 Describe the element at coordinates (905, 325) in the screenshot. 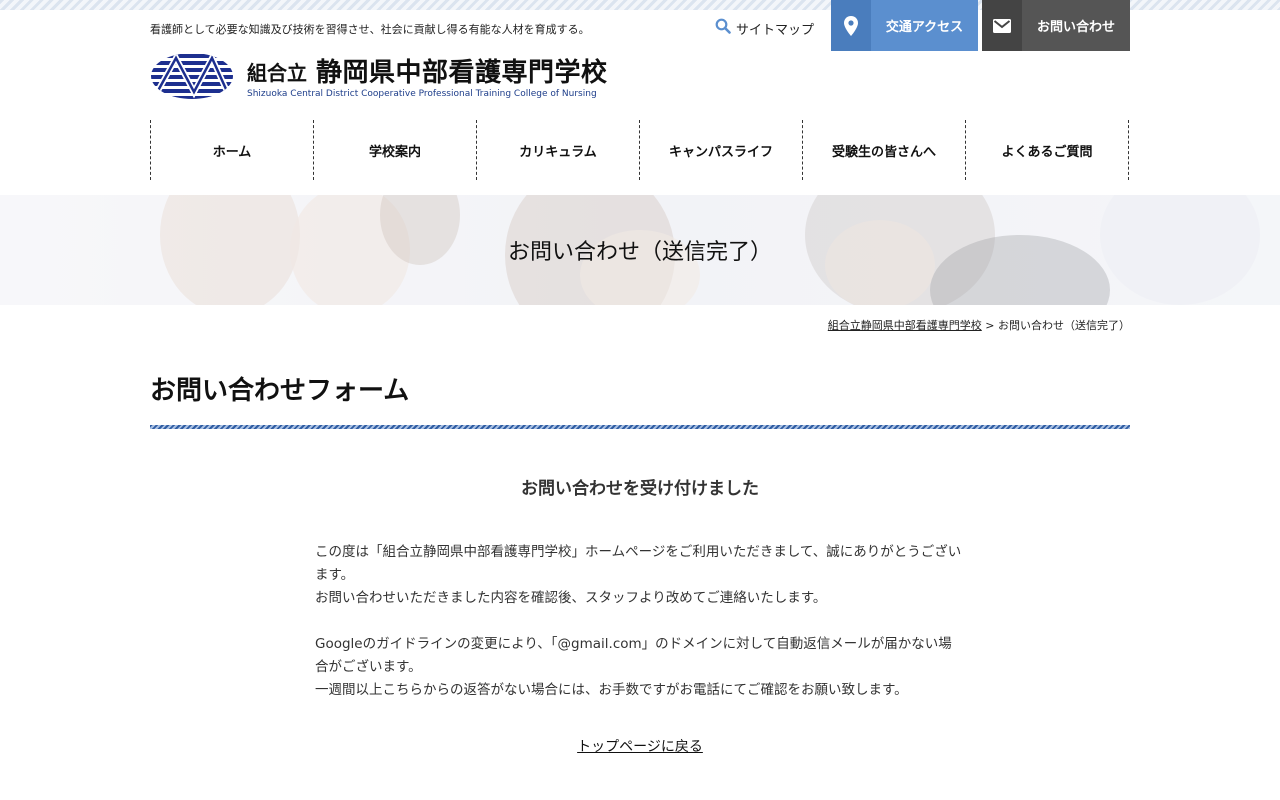

I see `breadcrumb-home-link: 組合立静岡県中部看護専門学校` at that location.